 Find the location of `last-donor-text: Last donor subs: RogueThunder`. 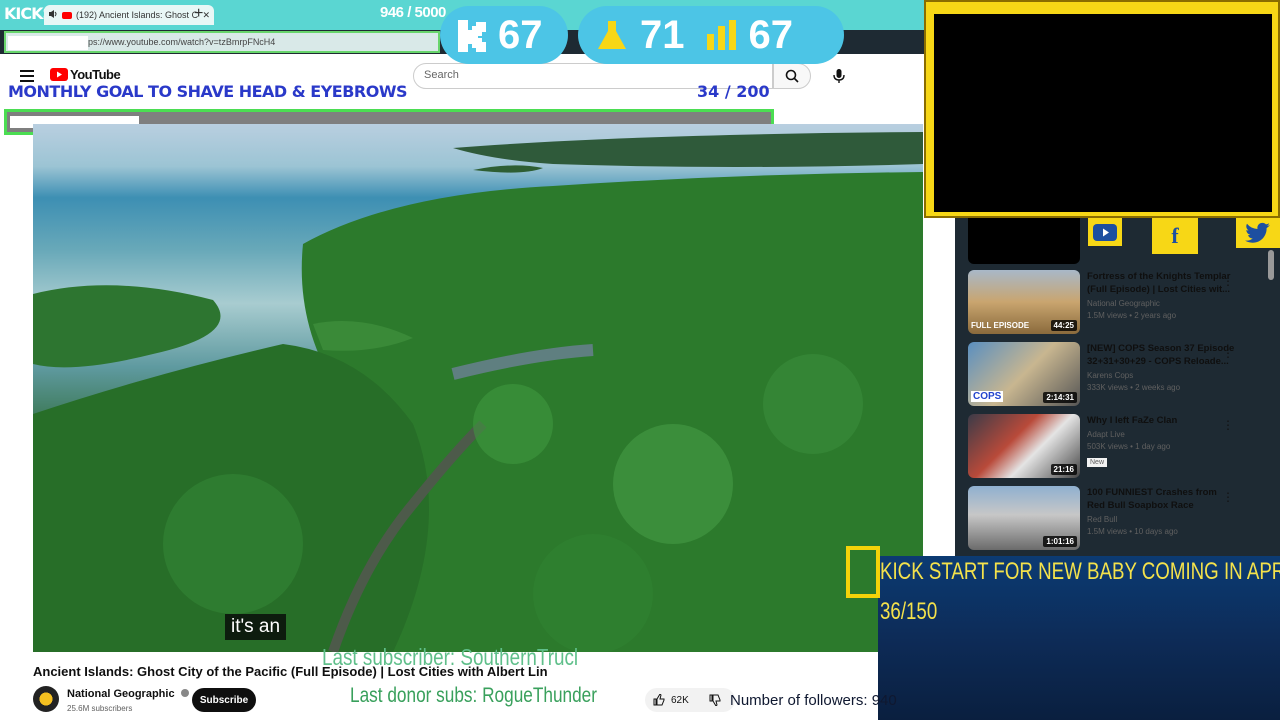

last-donor-text: Last donor subs: RogueThunder is located at coordinates (473, 695).